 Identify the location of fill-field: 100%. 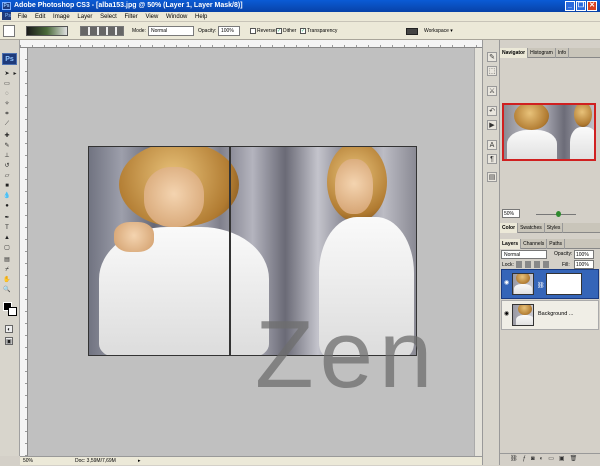
(584, 264).